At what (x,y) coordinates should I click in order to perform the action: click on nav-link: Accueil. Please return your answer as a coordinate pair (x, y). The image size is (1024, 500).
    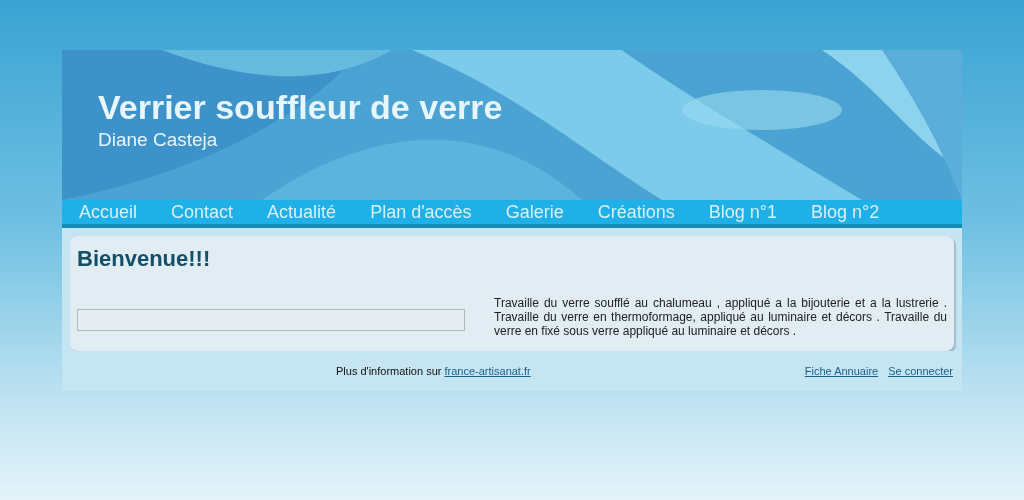
    Looking at the image, I should click on (108, 212).